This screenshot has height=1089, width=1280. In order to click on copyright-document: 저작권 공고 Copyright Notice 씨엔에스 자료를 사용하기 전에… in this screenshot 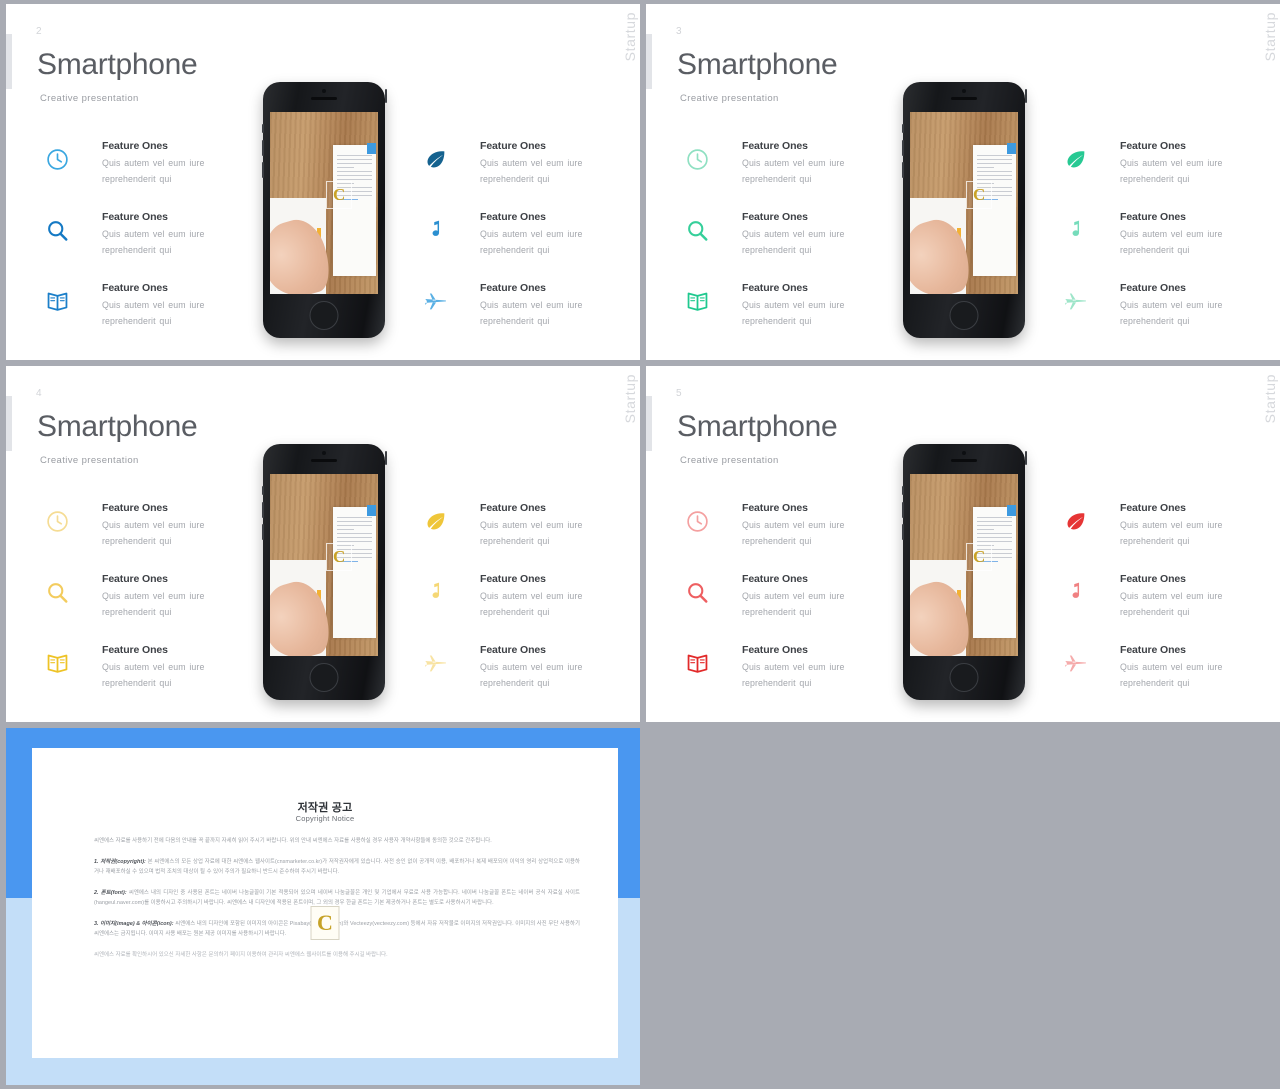, I will do `click(325, 903)`.